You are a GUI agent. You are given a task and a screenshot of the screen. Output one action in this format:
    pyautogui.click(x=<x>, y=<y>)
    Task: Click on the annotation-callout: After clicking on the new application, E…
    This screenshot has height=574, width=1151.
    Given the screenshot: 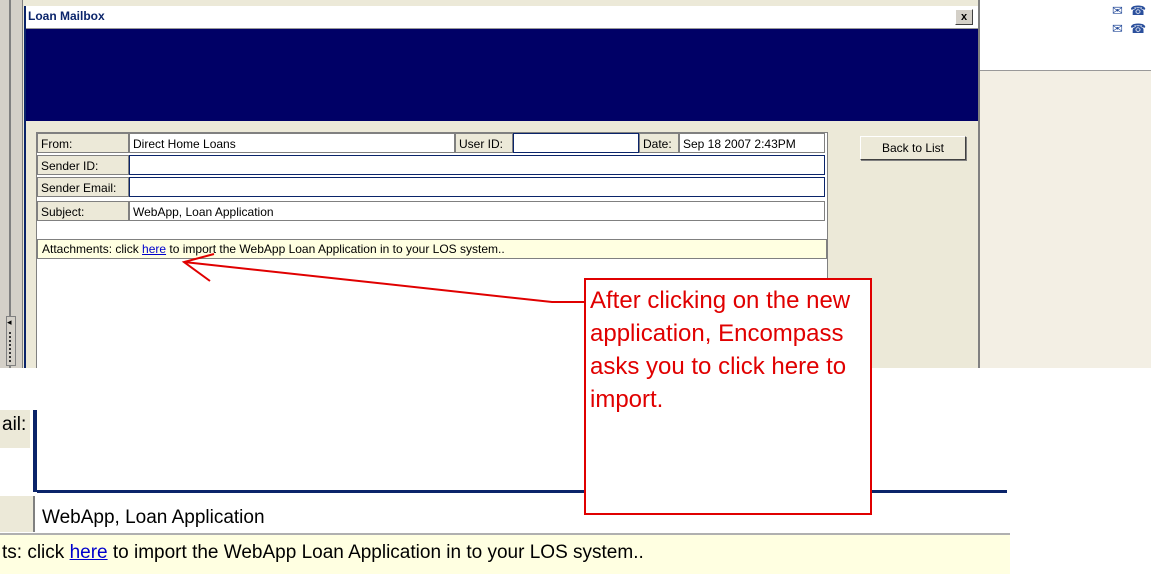 What is the action you would take?
    pyautogui.click(x=728, y=396)
    